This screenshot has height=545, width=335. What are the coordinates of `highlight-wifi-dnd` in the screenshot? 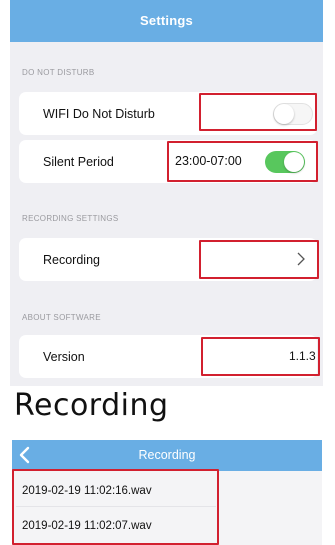 It's located at (258, 112).